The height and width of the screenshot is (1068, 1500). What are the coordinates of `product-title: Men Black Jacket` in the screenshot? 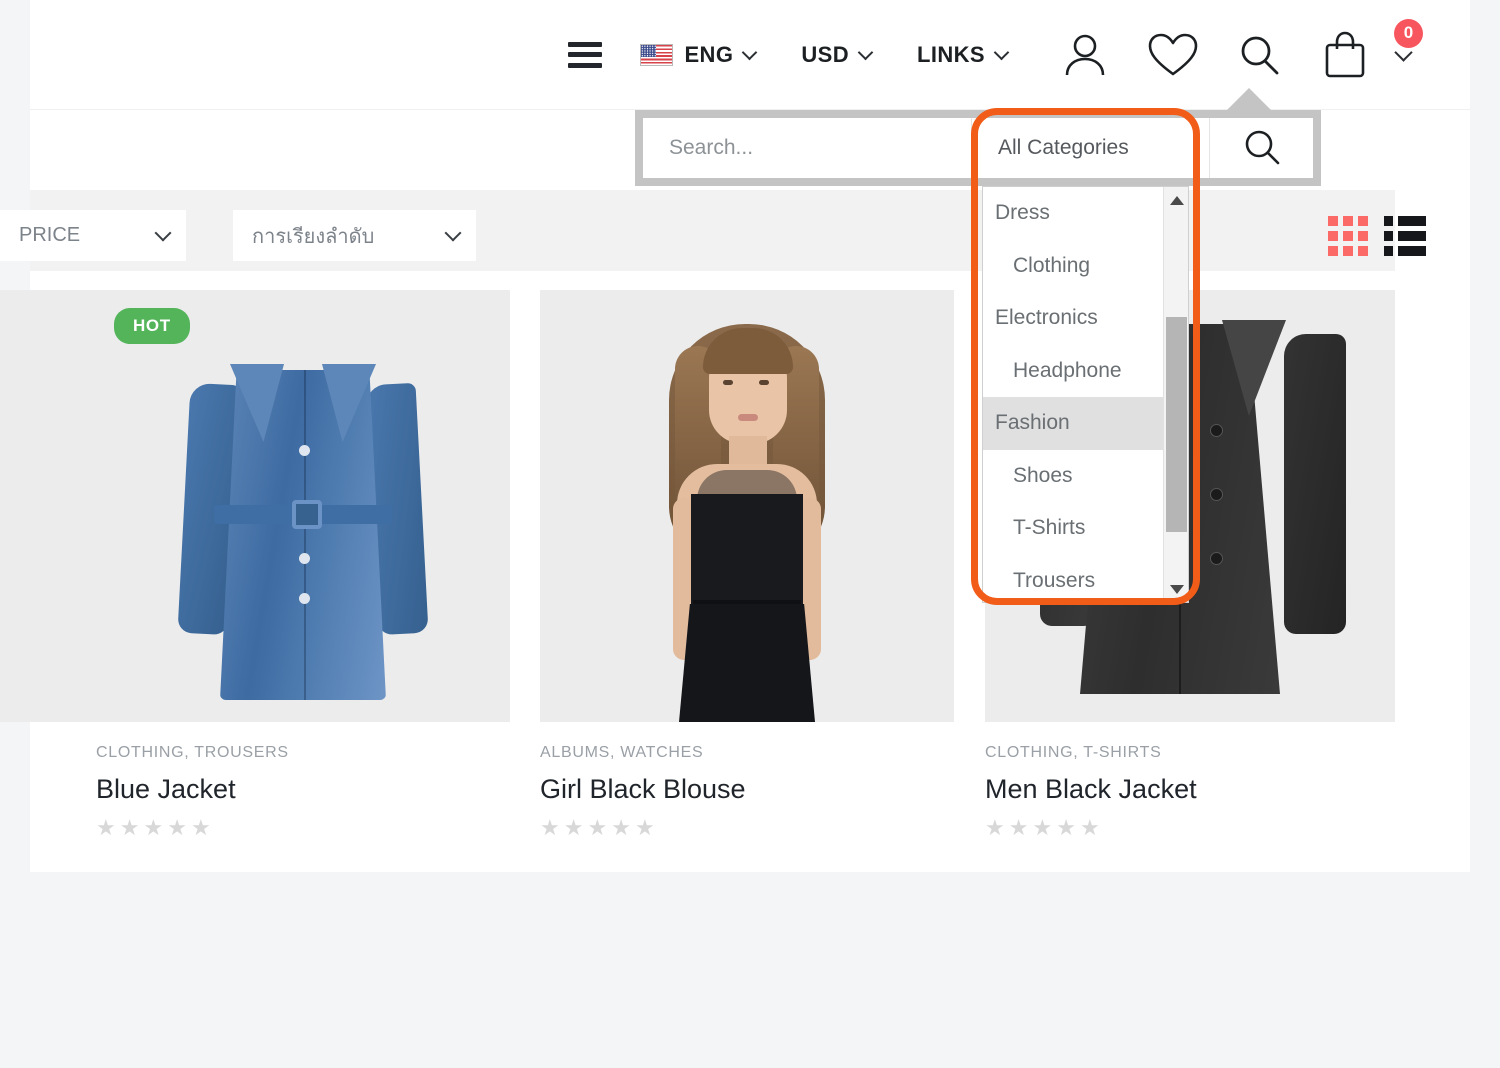 It's located at (1205, 789).